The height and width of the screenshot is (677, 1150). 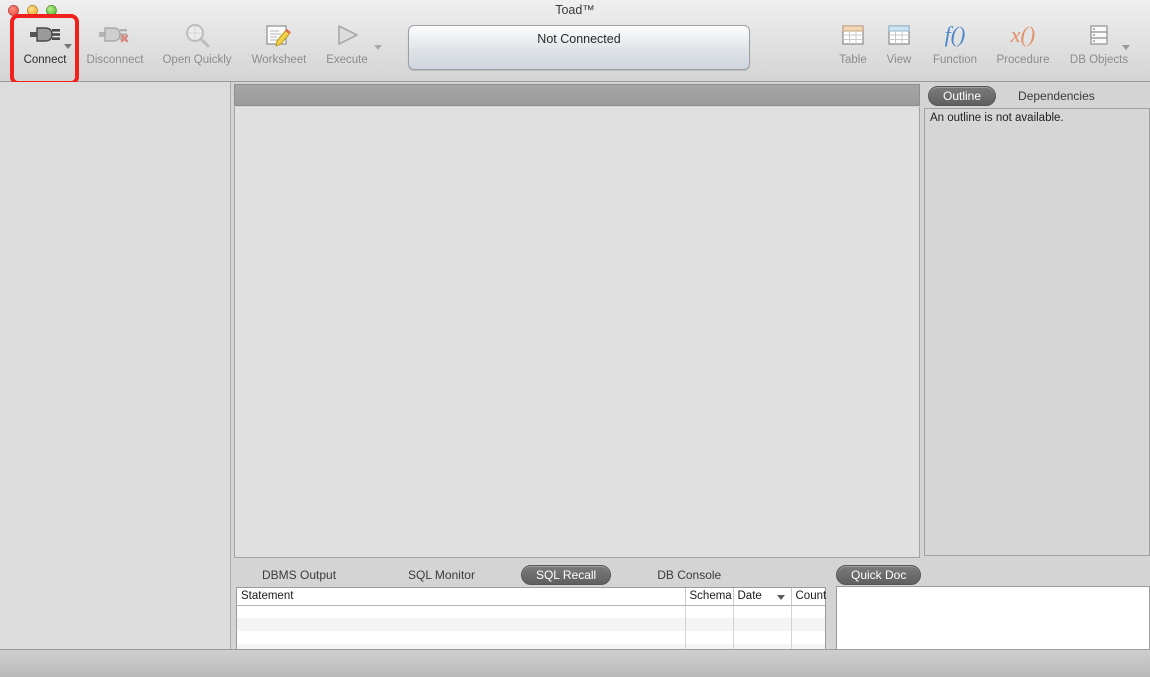 I want to click on sort-descending-caret-icon, so click(x=780, y=598).